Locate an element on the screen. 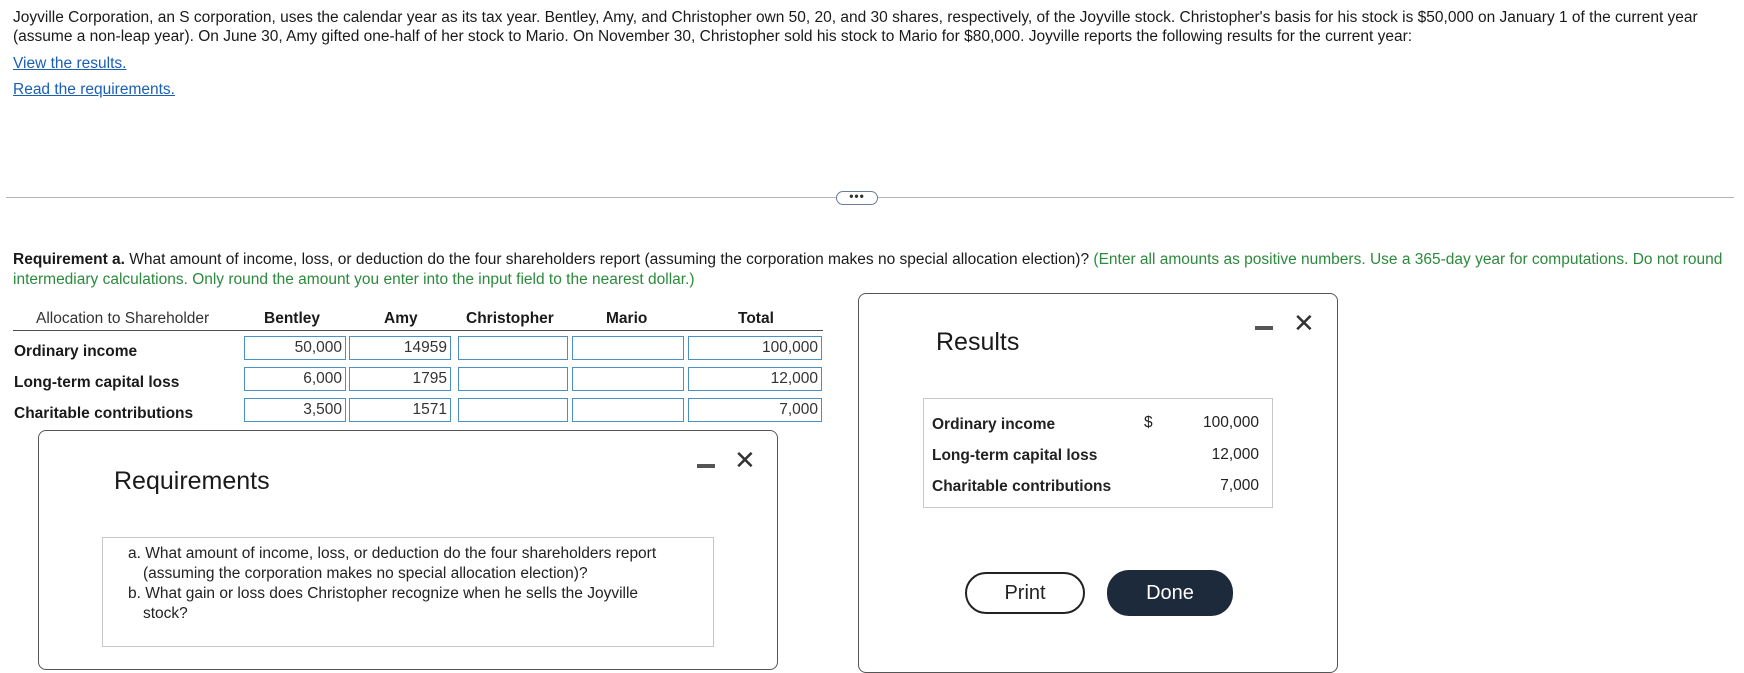  done-button: Done is located at coordinates (1170, 593).